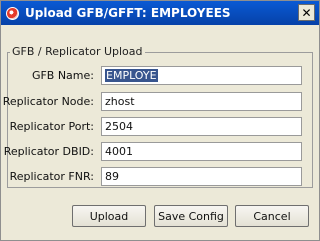 The height and width of the screenshot is (241, 320). I want to click on close-button: ✕, so click(306, 12).